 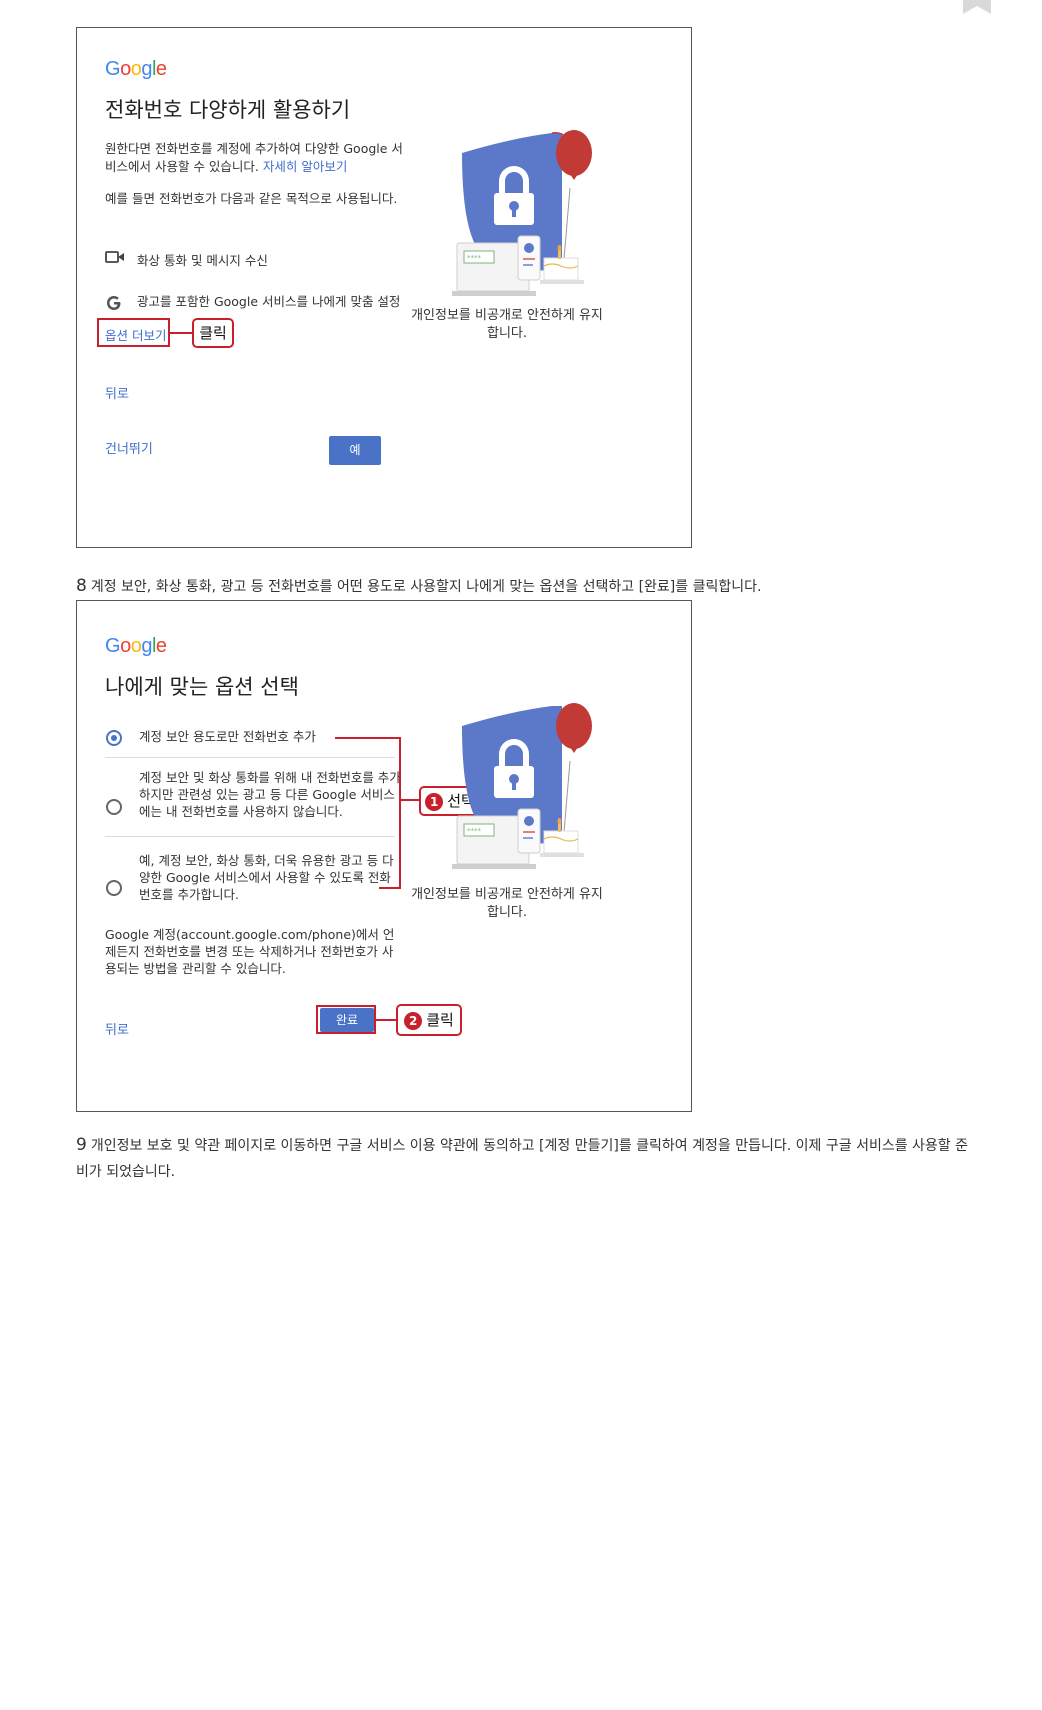 I want to click on step-number: 9, so click(x=81, y=1145).